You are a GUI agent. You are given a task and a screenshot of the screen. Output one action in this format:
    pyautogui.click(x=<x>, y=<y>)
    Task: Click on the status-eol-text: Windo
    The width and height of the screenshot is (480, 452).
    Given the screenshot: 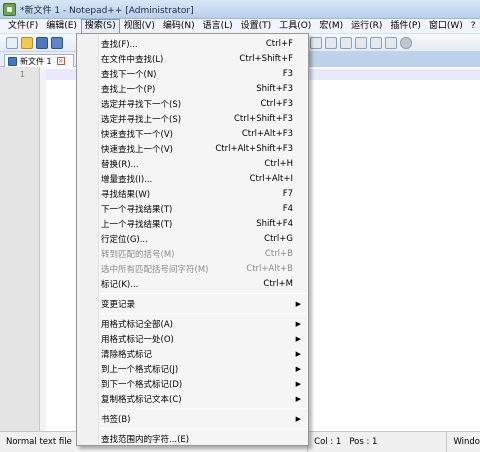 What is the action you would take?
    pyautogui.click(x=466, y=442)
    